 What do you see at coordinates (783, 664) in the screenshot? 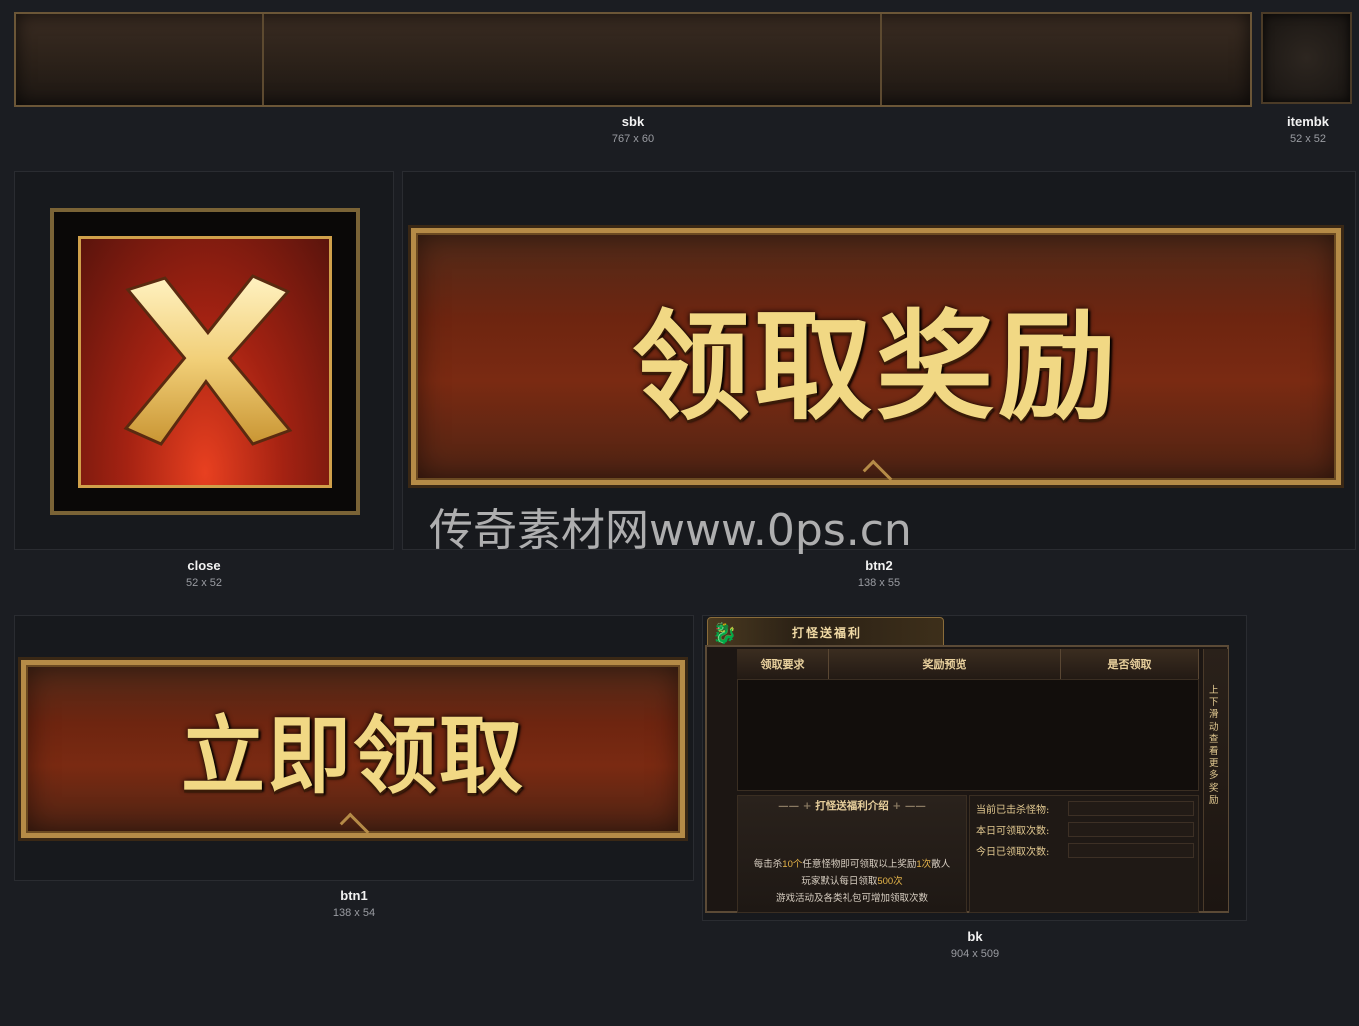
I see `col-header-requirement: 领取要求` at bounding box center [783, 664].